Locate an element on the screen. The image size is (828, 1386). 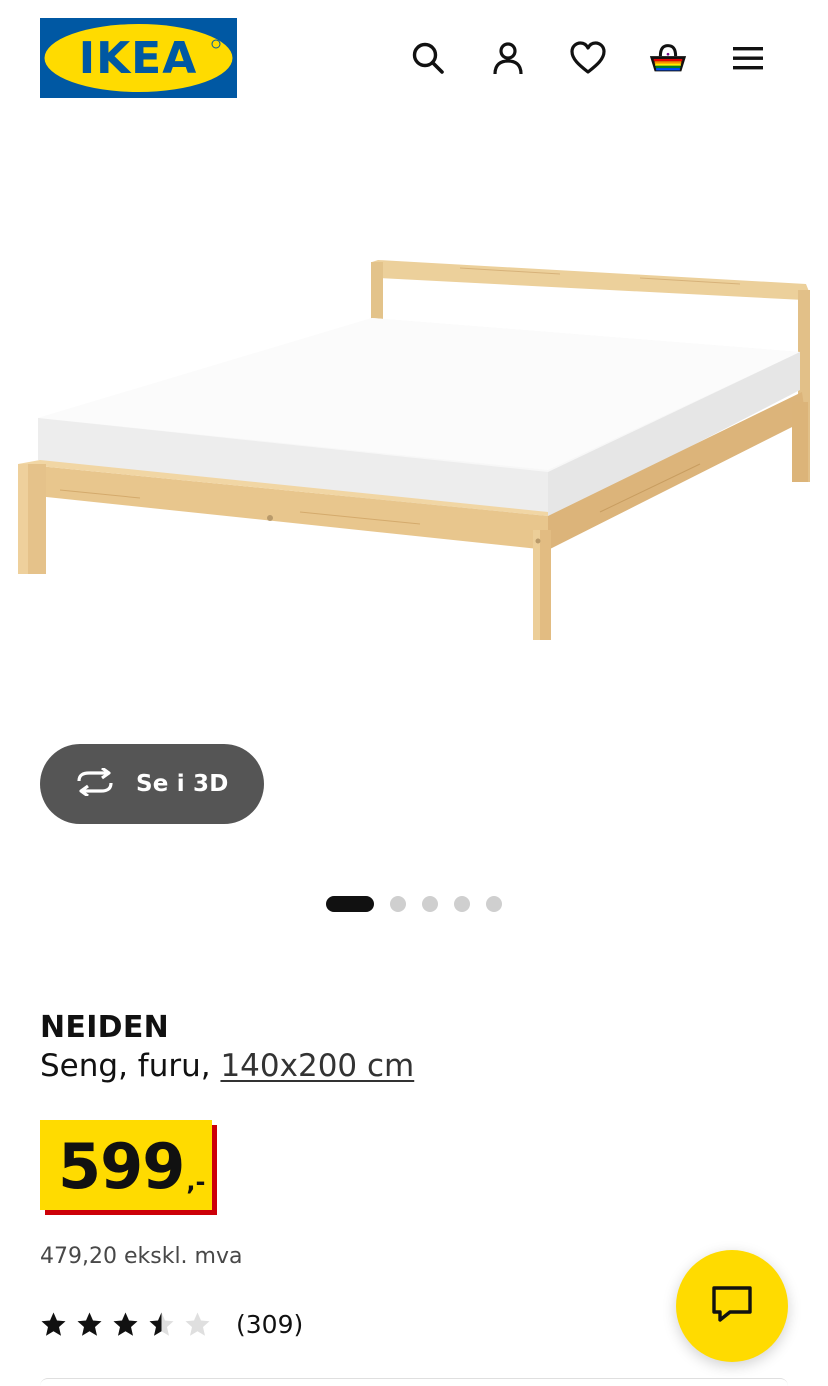
view-in-3d-button: Se i 3D is located at coordinates (152, 784).